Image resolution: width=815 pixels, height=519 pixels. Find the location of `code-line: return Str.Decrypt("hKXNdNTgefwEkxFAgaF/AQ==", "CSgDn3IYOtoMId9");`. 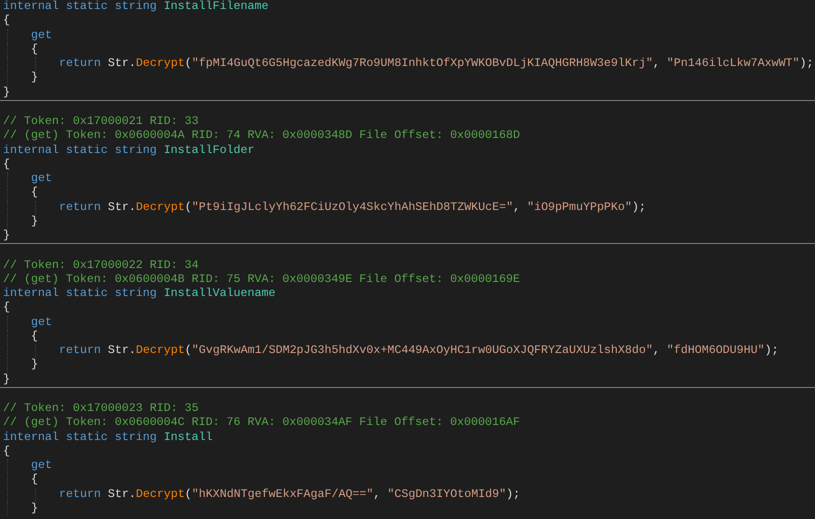

code-line: return Str.Decrypt("hKXNdNTgefwEkxFAgaF/AQ==", "CSgDn3IYOtoMId9"); is located at coordinates (289, 494).